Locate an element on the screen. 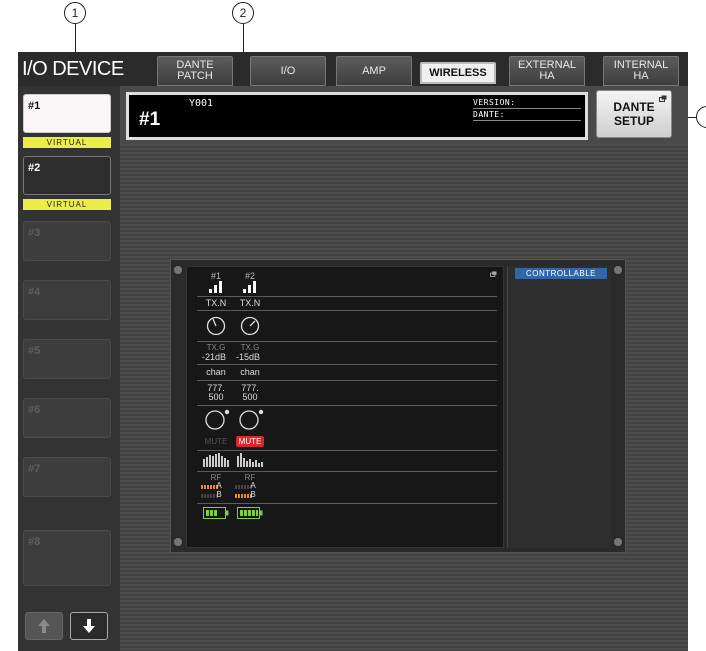 This screenshot has width=706, height=651. controllable-badge: CONTROLLABLE is located at coordinates (561, 273).